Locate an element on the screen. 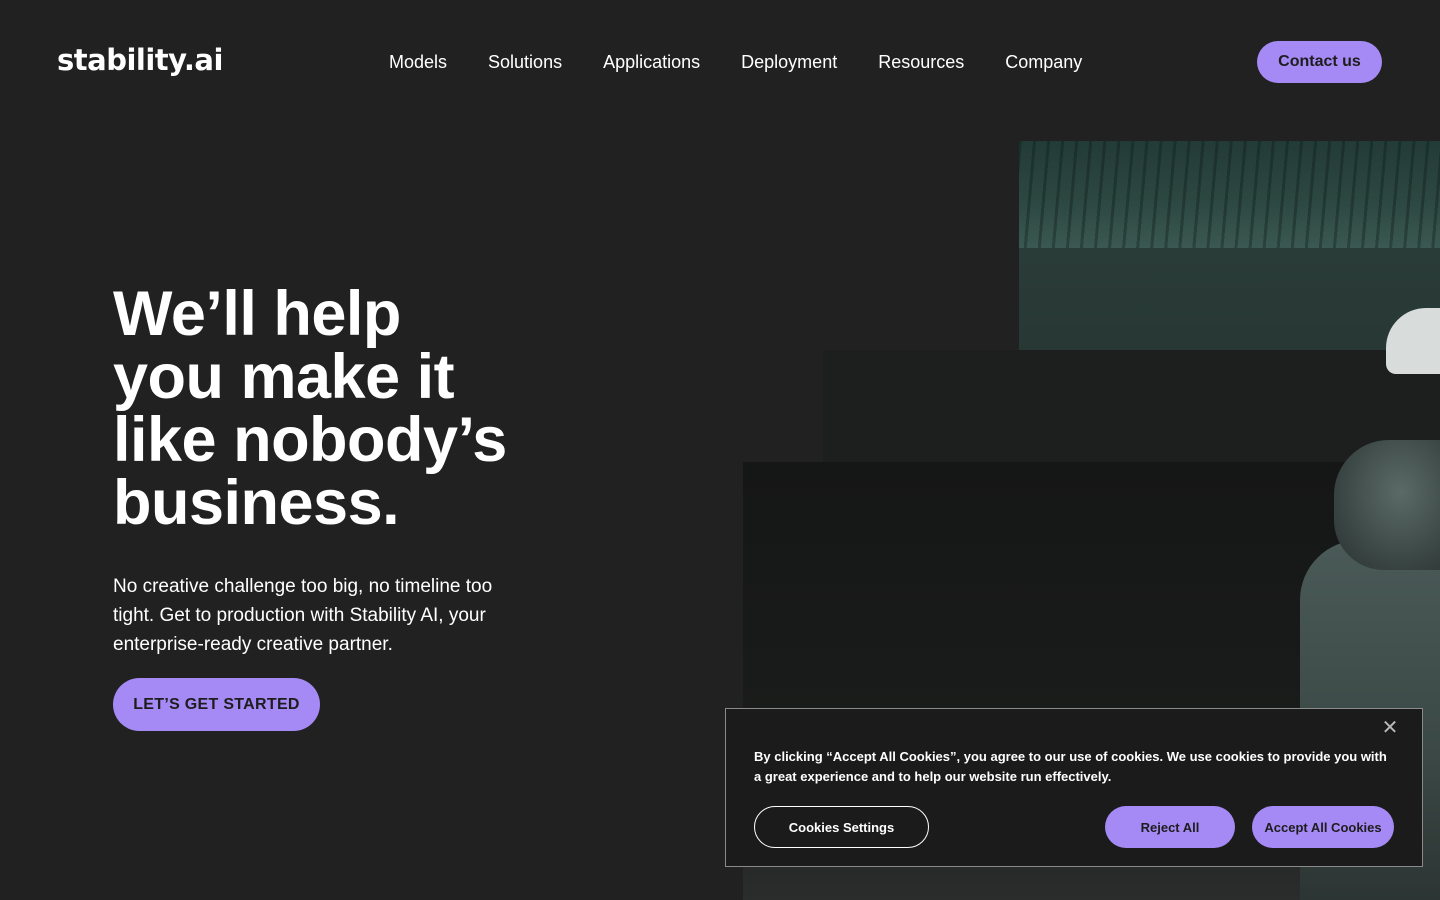  stability-ai-logo: stability.ai is located at coordinates (140, 60).